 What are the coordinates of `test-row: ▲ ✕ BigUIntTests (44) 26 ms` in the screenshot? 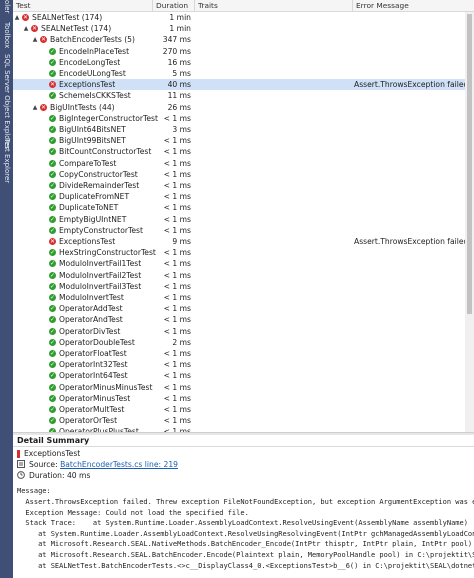 It's located at (239, 107).